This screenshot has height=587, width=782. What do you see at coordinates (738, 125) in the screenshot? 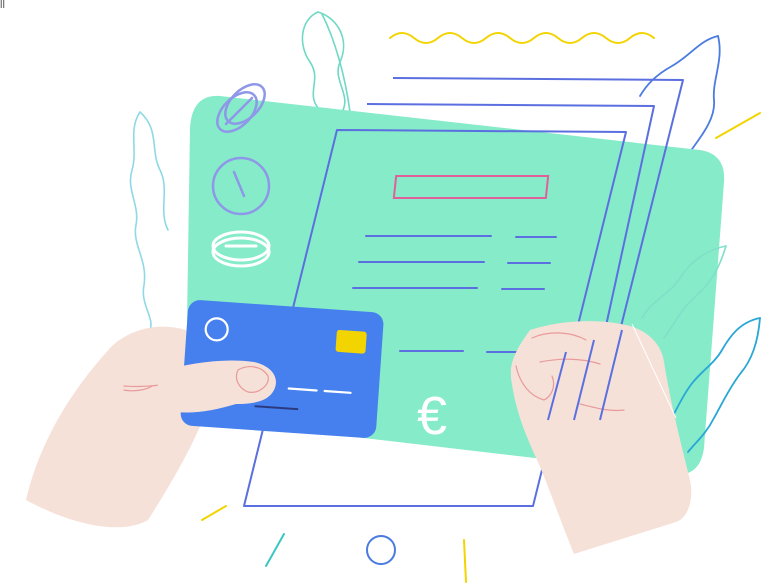
I see `yellow-dash-right` at bounding box center [738, 125].